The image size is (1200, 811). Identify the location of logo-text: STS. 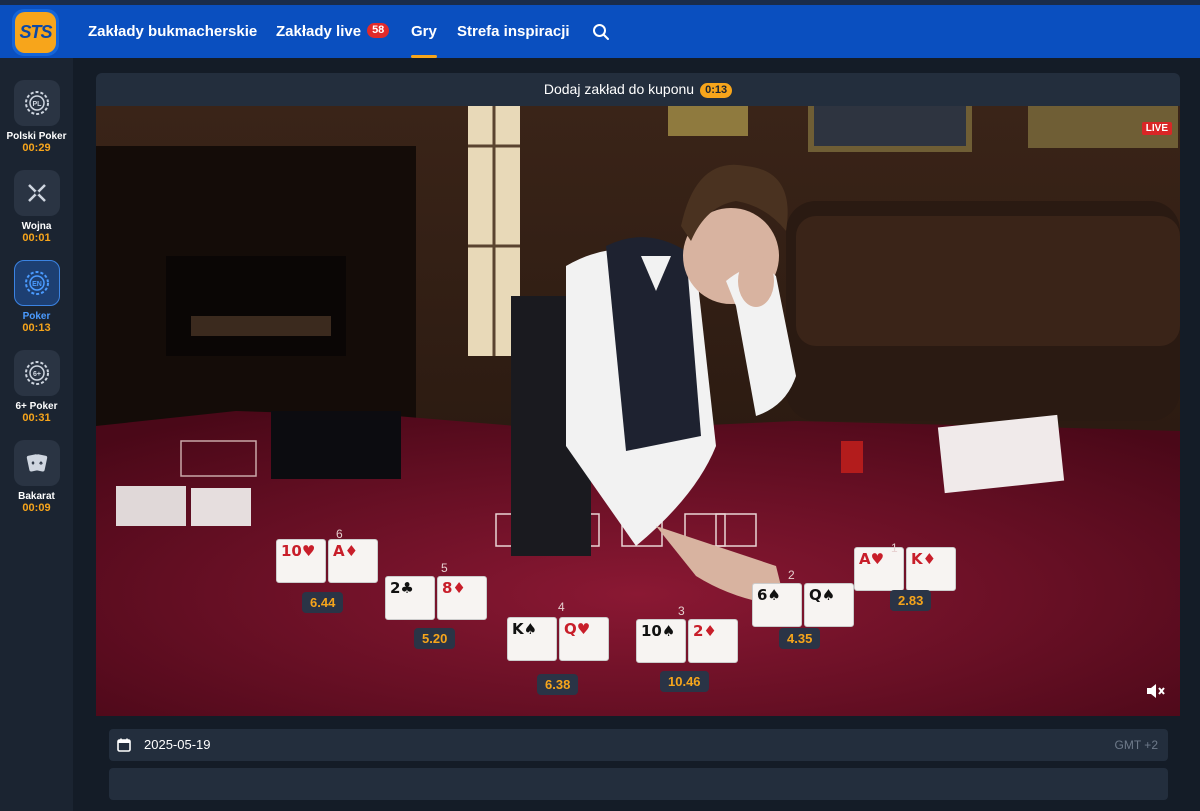
(35, 32).